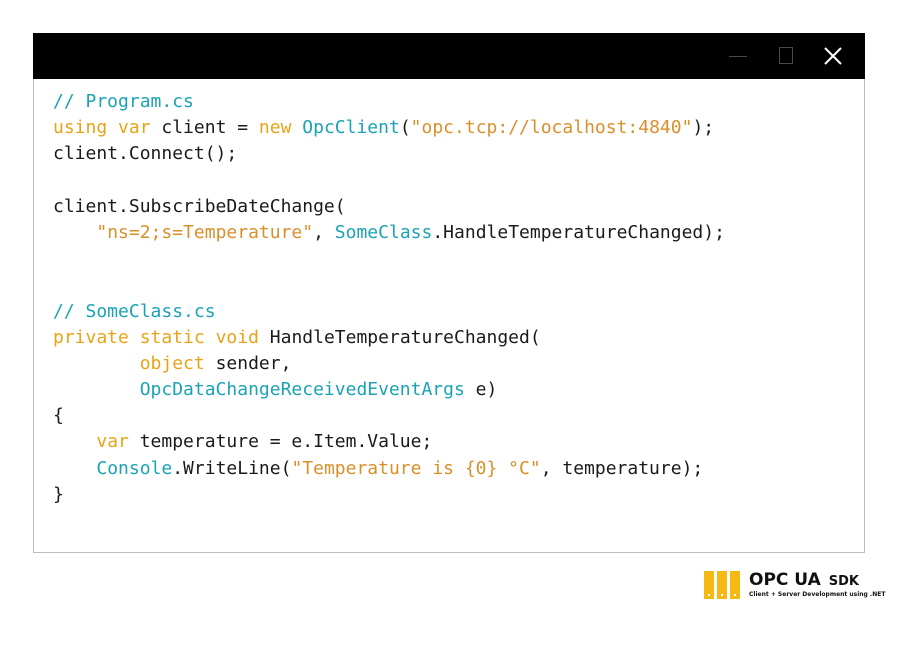 The height and width of the screenshot is (650, 924). I want to click on logo-sdk-text: SDK, so click(843, 581).